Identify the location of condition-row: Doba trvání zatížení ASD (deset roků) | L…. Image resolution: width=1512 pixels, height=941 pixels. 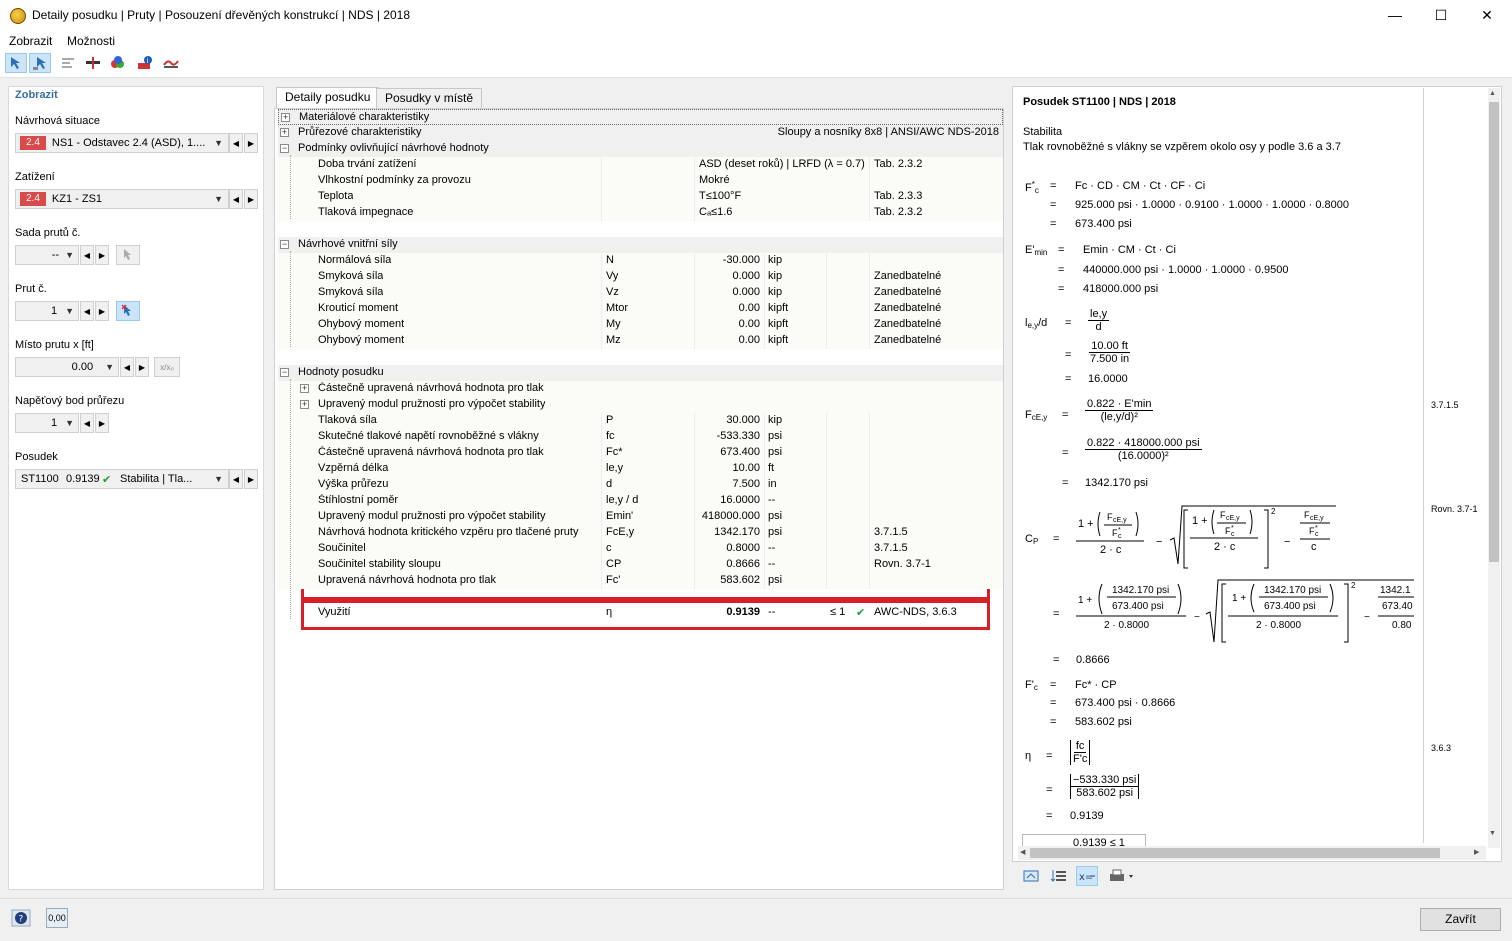
(640, 165).